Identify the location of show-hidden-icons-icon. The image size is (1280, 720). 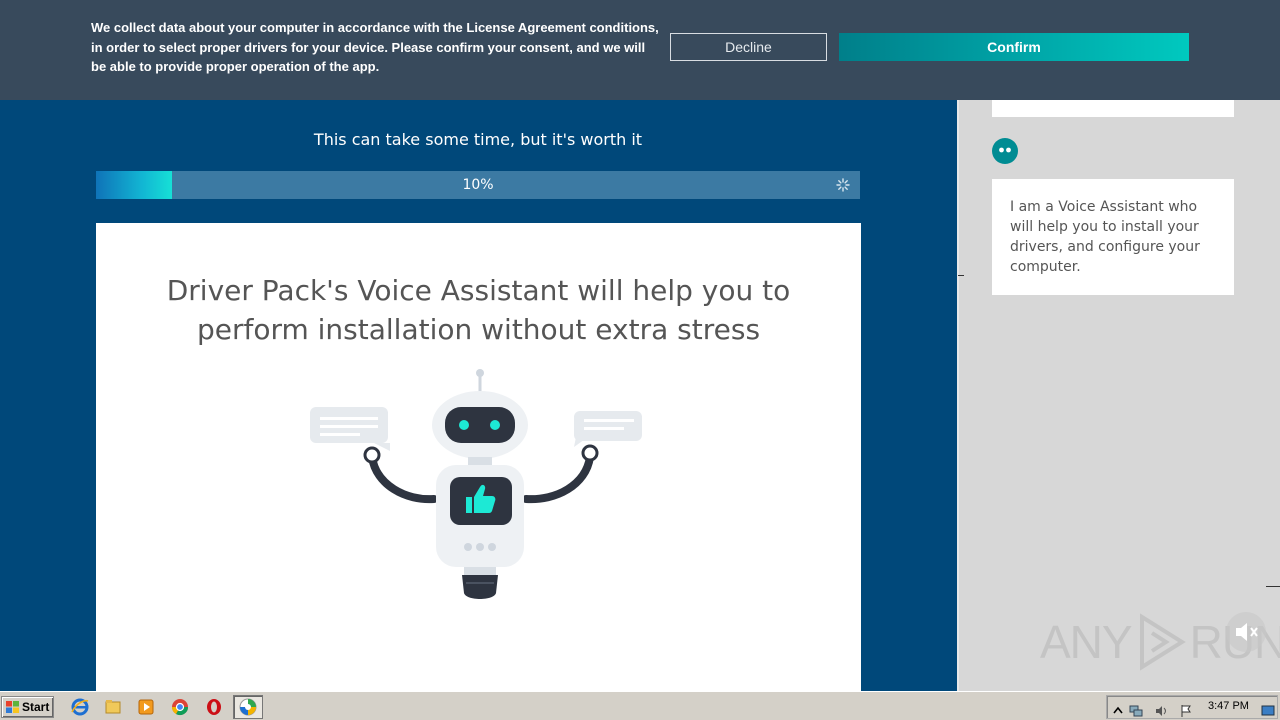
(1118, 711).